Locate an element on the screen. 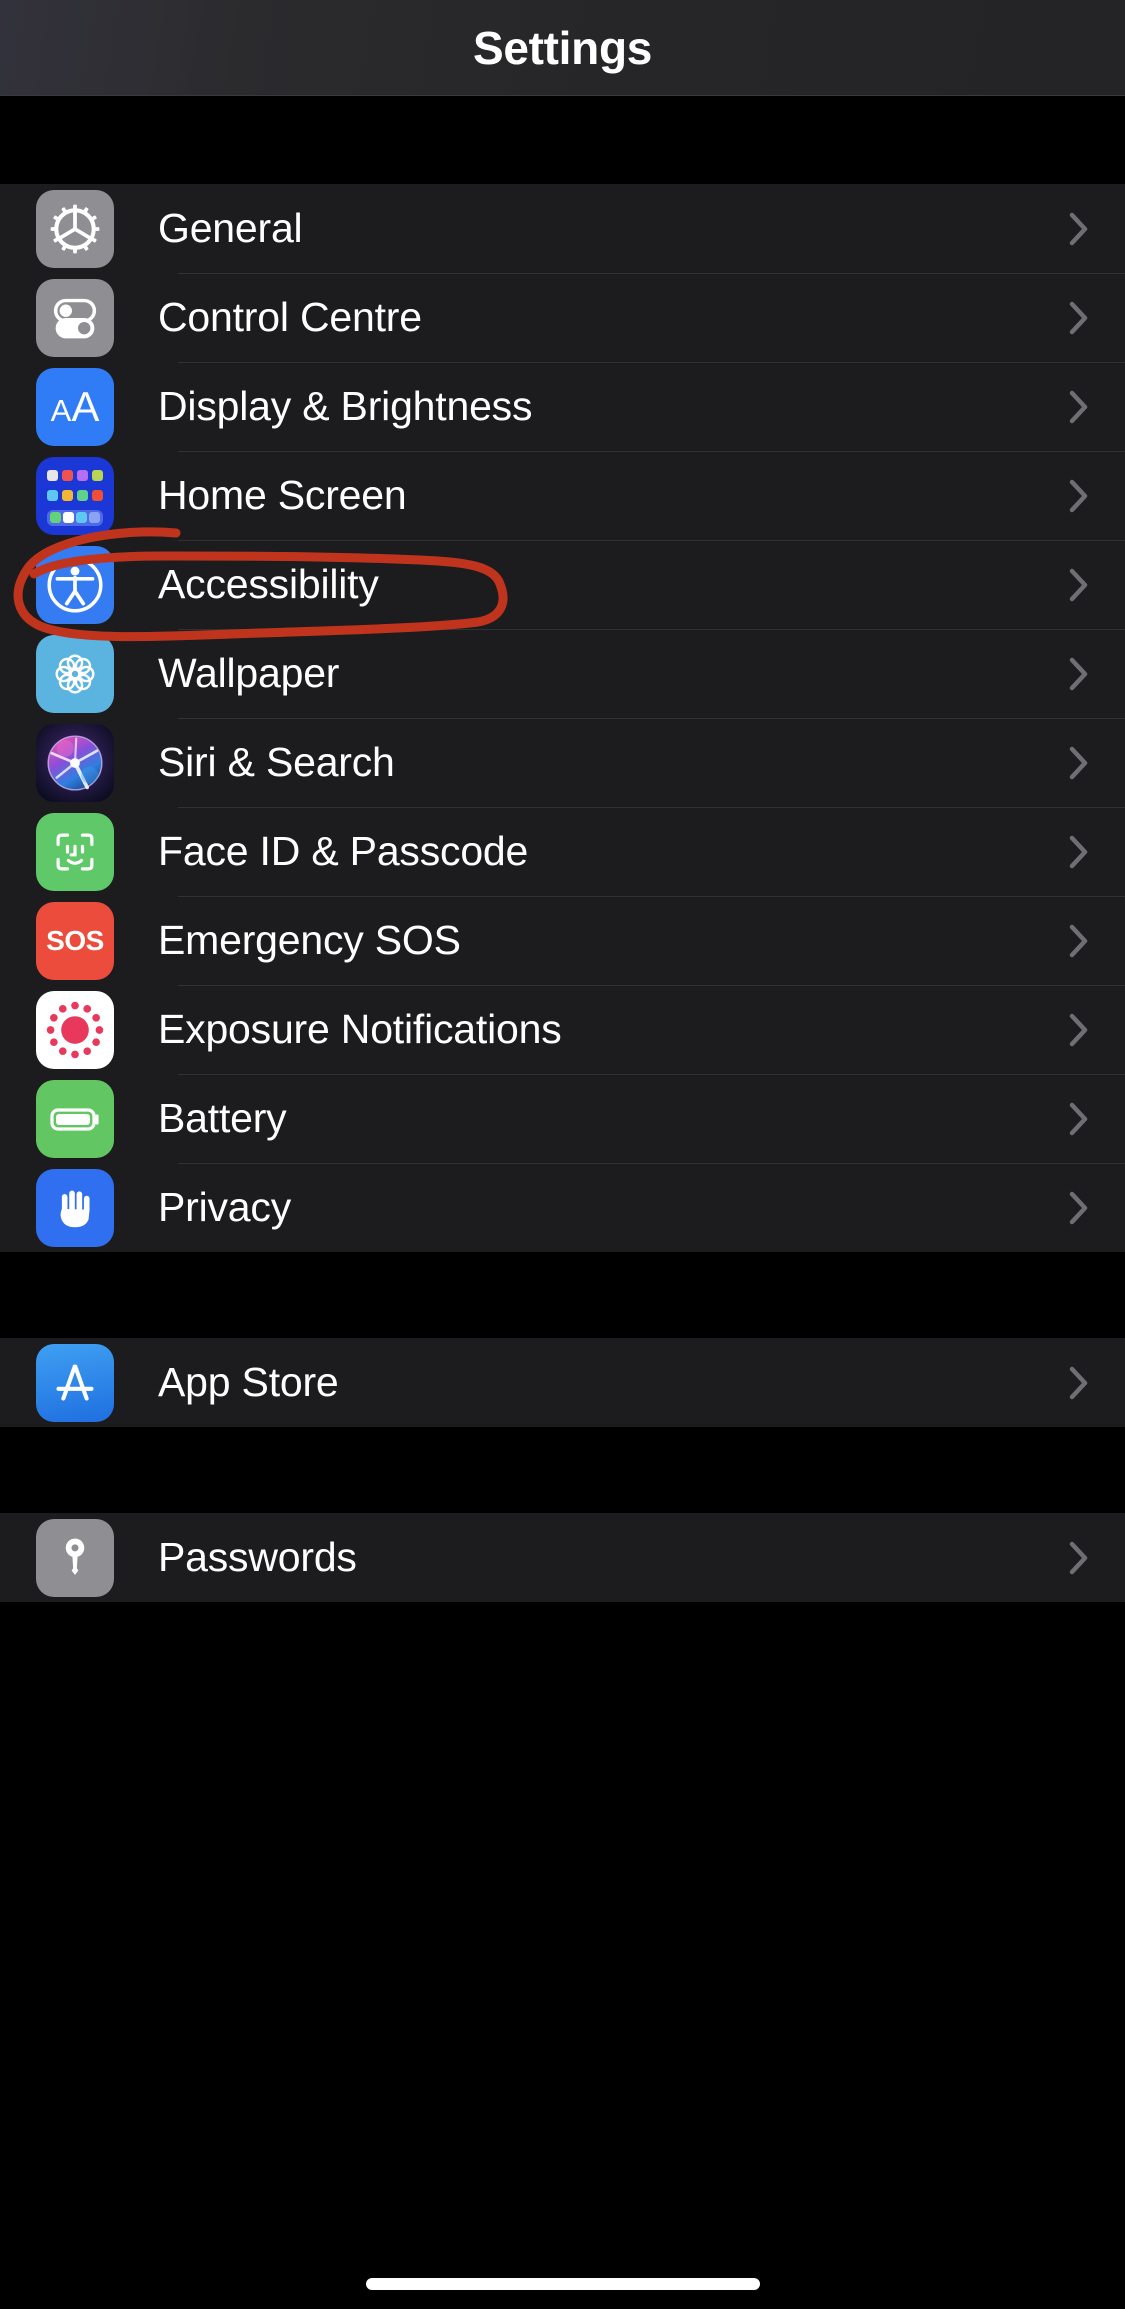 The image size is (1125, 2309). settings-row-label: Exposure Notifications is located at coordinates (360, 1029).